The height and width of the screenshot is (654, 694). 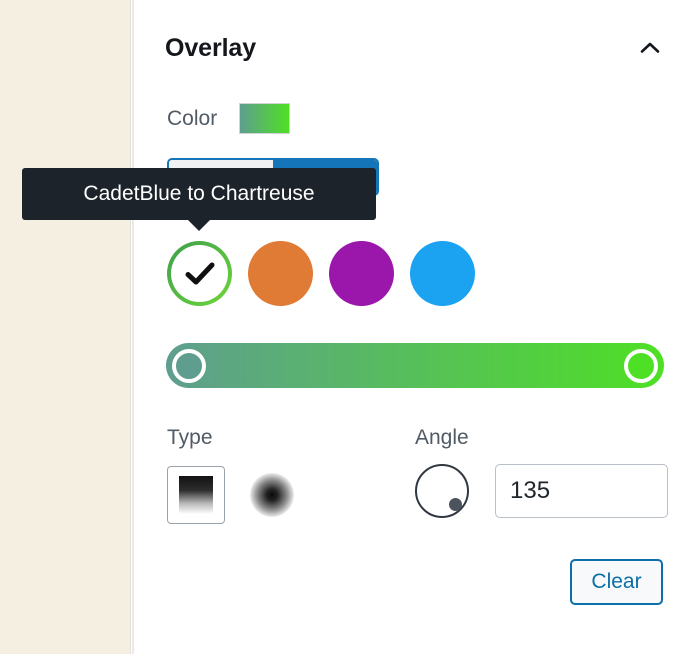 I want to click on angle-dial-icon, so click(x=442, y=491).